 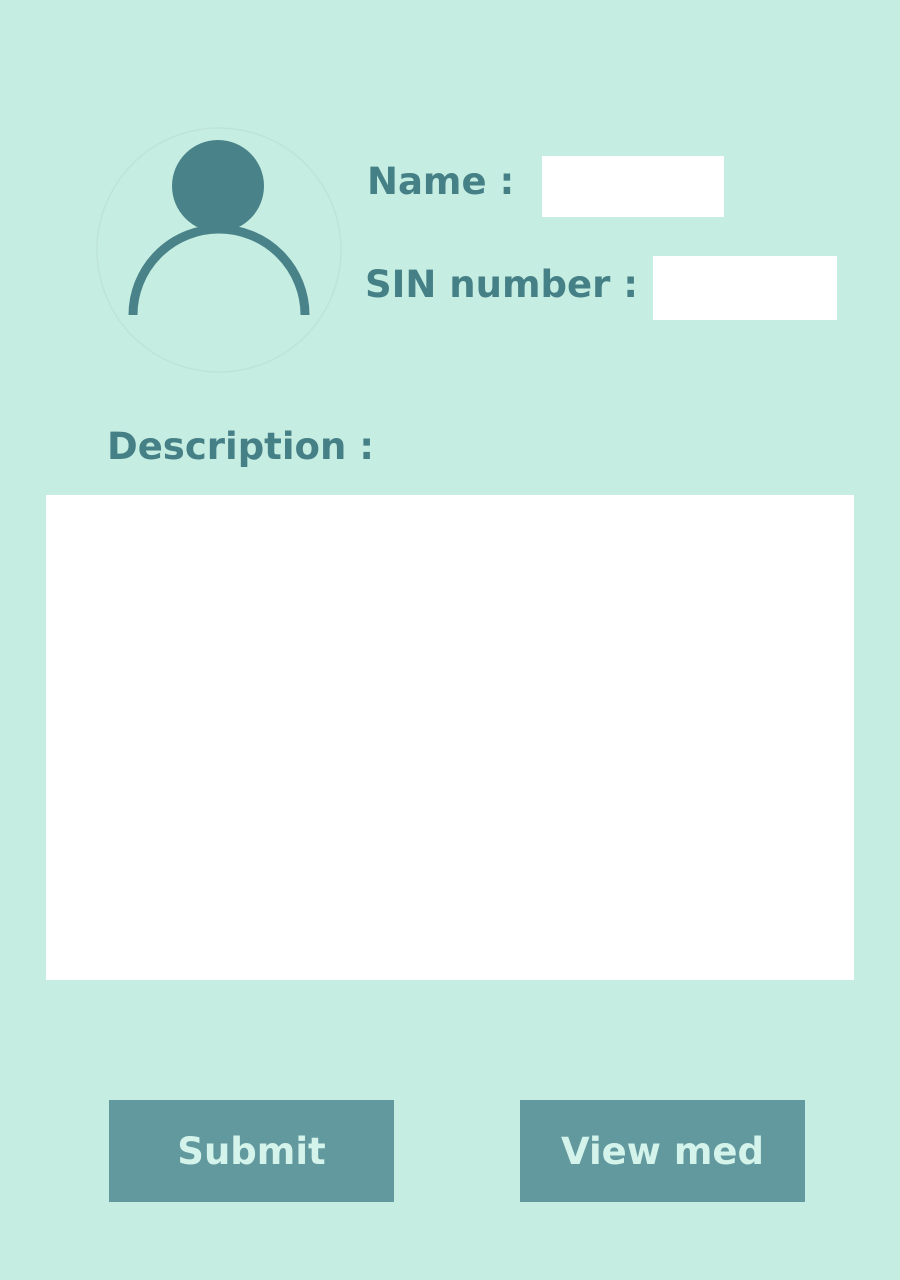 I want to click on description-label: Description :, so click(x=240, y=446).